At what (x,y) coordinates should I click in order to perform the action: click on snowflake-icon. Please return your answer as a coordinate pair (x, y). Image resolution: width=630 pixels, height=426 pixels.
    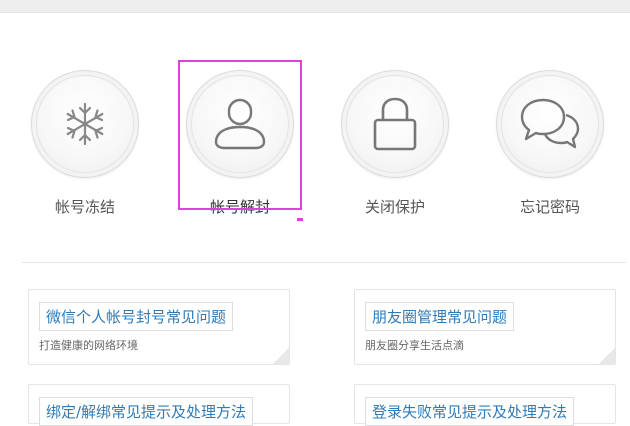
    Looking at the image, I should click on (85, 124).